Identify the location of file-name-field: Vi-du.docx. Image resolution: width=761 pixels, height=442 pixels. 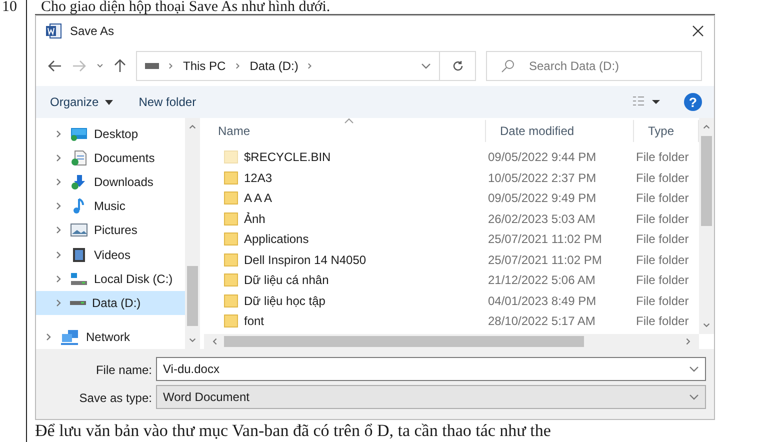
(431, 369).